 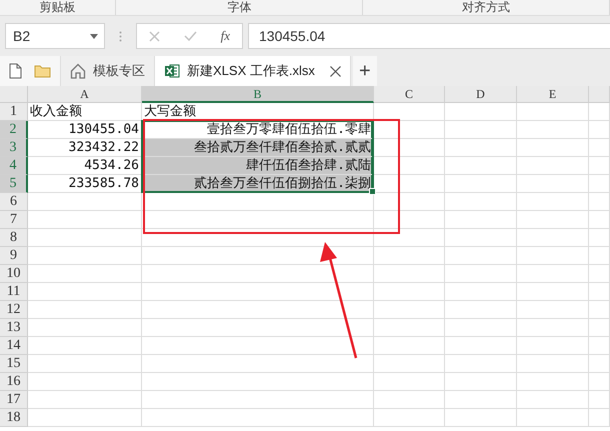 I want to click on row-header: 9, so click(x=14, y=256).